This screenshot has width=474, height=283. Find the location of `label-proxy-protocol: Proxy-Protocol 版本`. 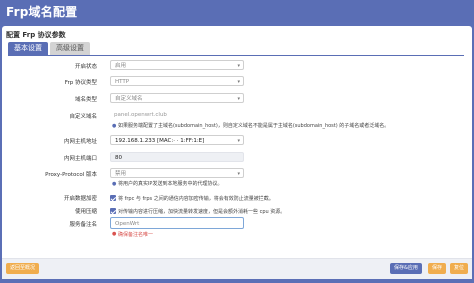

label-proxy-protocol: Proxy-Protocol 版本 is located at coordinates (71, 175).